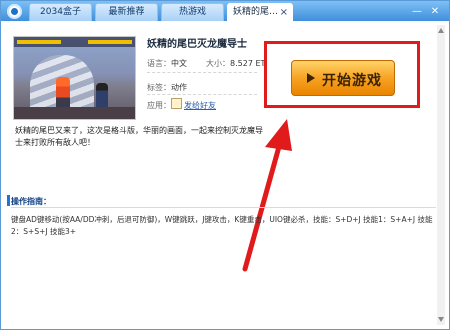  I want to click on tab-label: 2034盒子, so click(60, 12).